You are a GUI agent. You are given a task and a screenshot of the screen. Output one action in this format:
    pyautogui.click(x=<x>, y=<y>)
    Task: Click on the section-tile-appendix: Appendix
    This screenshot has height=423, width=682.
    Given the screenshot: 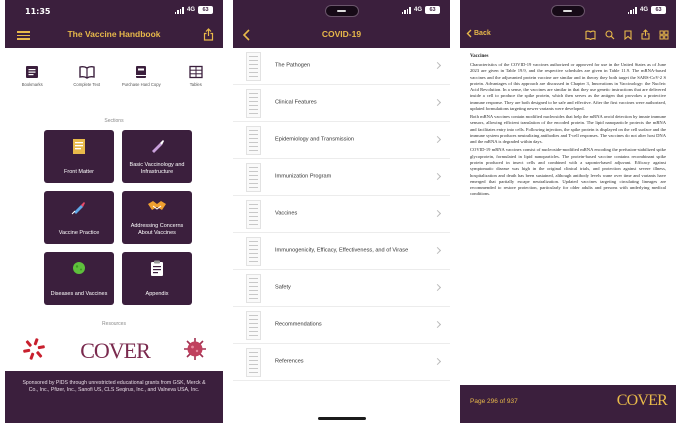 What is the action you would take?
    pyautogui.click(x=157, y=278)
    